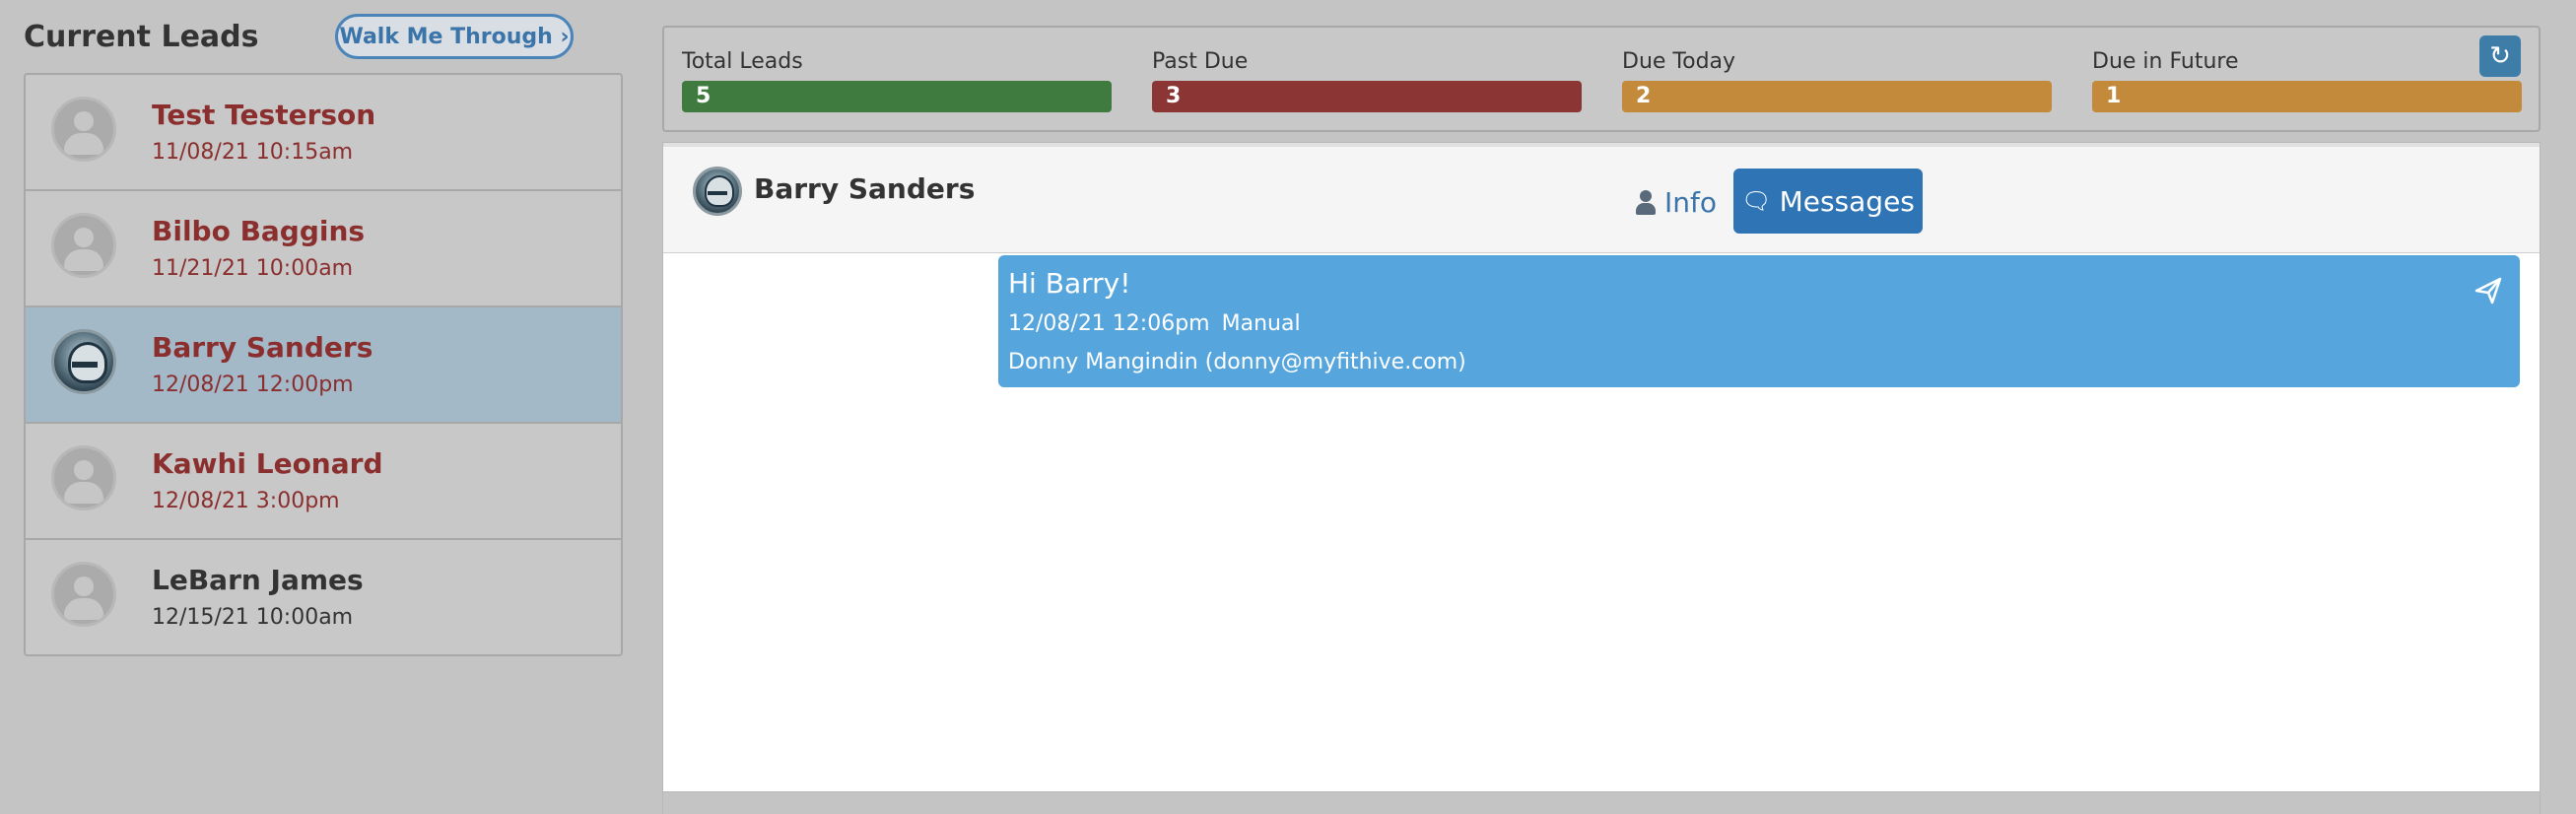 This screenshot has width=2576, height=814. What do you see at coordinates (1601, 198) in the screenshot?
I see `conversation-header: Barry Sanders Info 🗨 Messages` at bounding box center [1601, 198].